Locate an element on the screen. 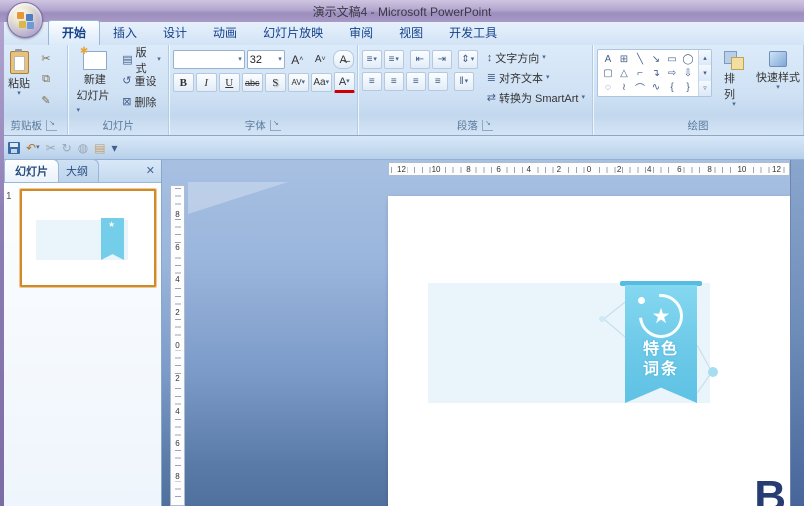 The width and height of the screenshot is (804, 506). text-direction-button: ↕ 文字方向 ▾ is located at coordinates (536, 57).